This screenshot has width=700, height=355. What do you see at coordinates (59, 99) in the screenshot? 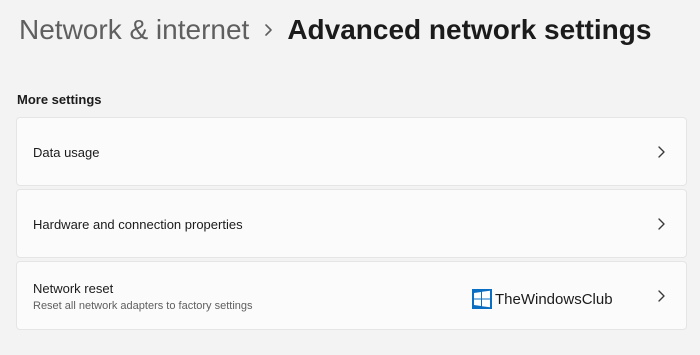
I see `section-header-more-settings: More settings` at bounding box center [59, 99].